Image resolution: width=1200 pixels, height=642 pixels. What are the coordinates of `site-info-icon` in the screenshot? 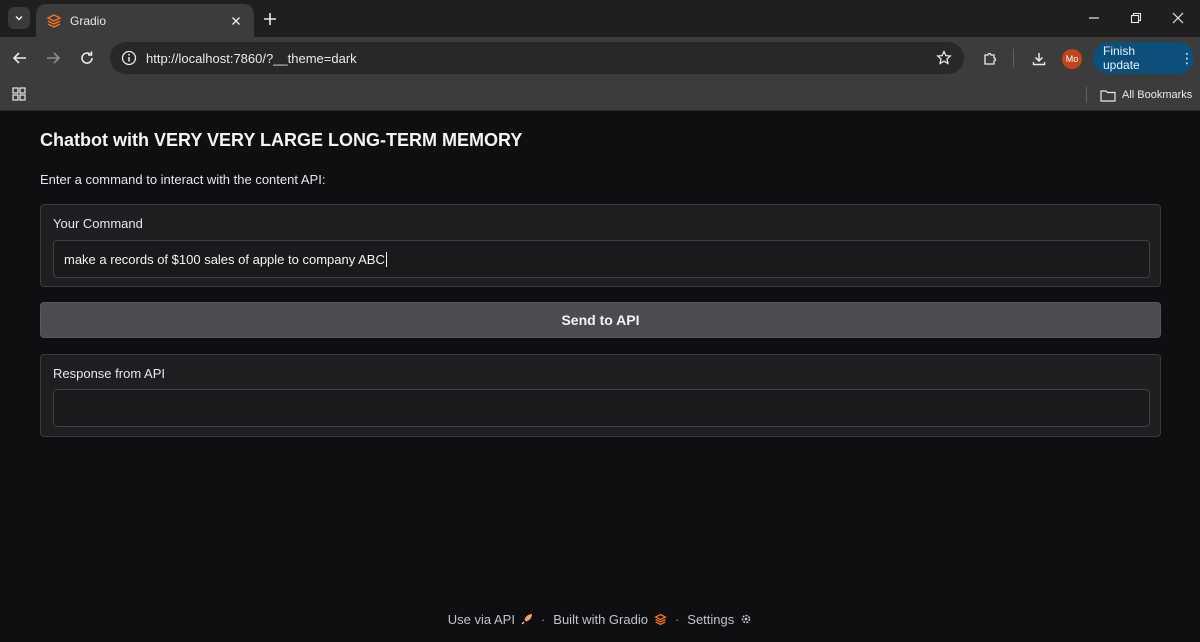 It's located at (129, 58).